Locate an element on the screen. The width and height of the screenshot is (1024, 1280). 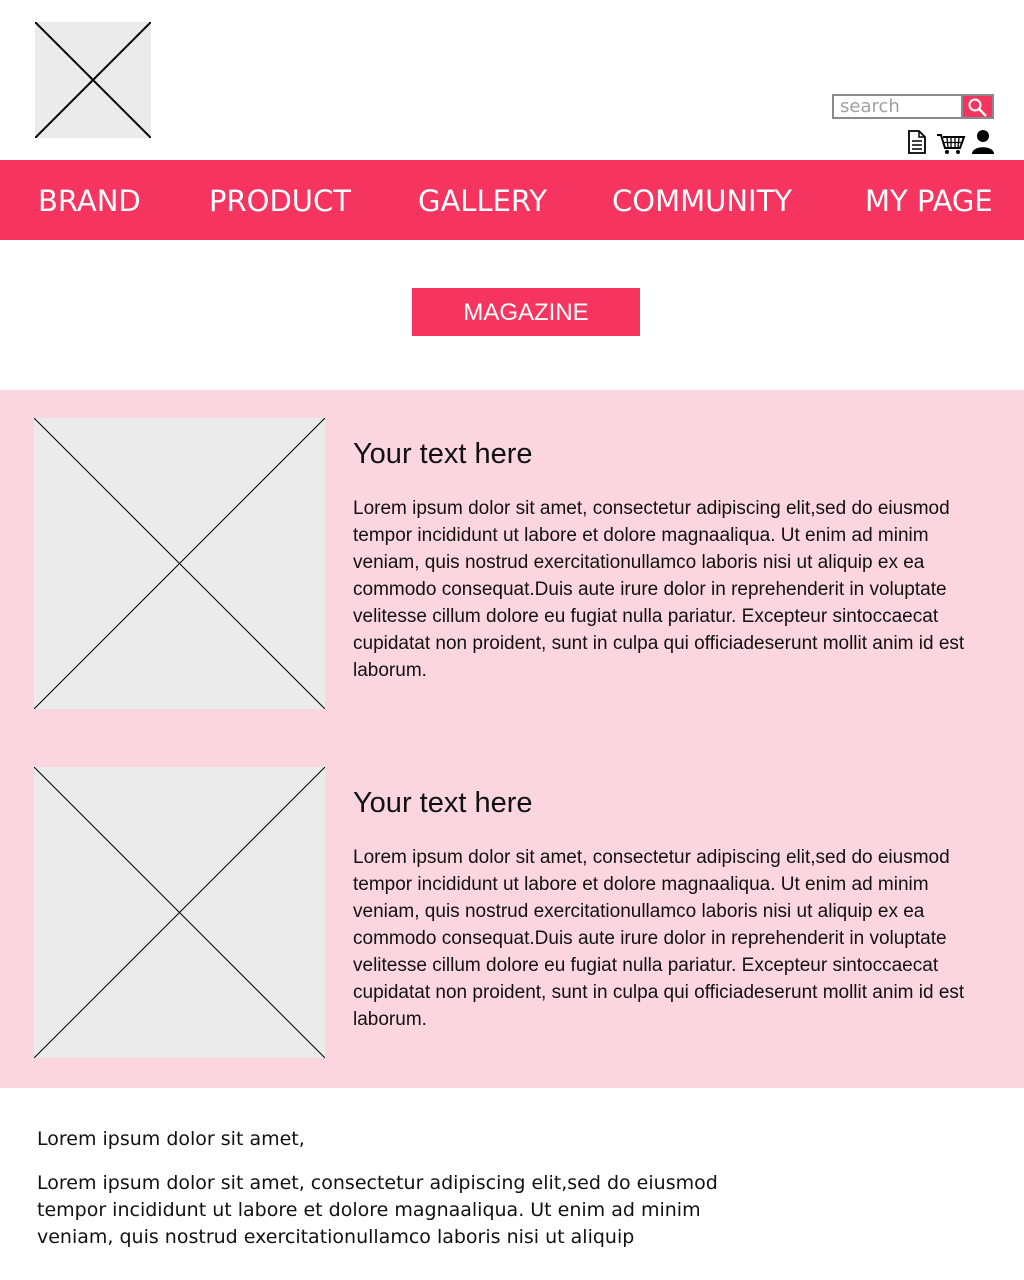
logo-image-placeholder is located at coordinates (93, 80).